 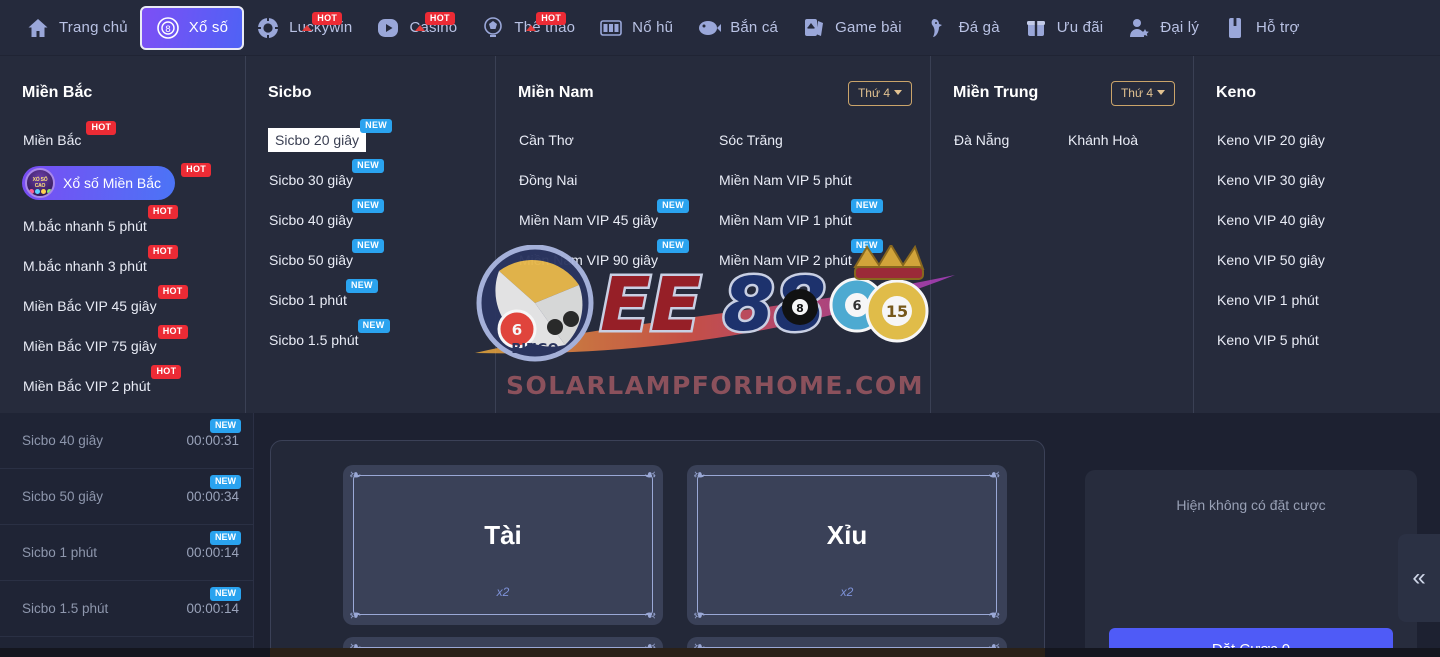 I want to click on menu-item-keno-vip-40-giay: Keno VIP 40 giây, so click(x=1271, y=220).